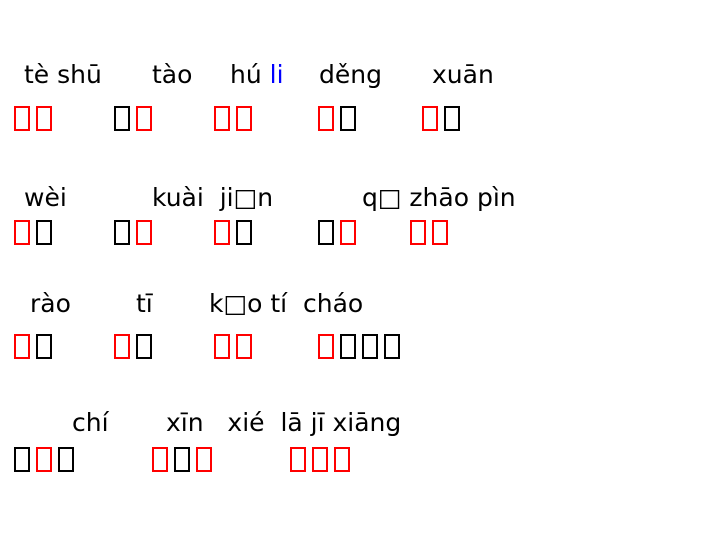  I want to click on pinyin-deng: děng, so click(350, 74).